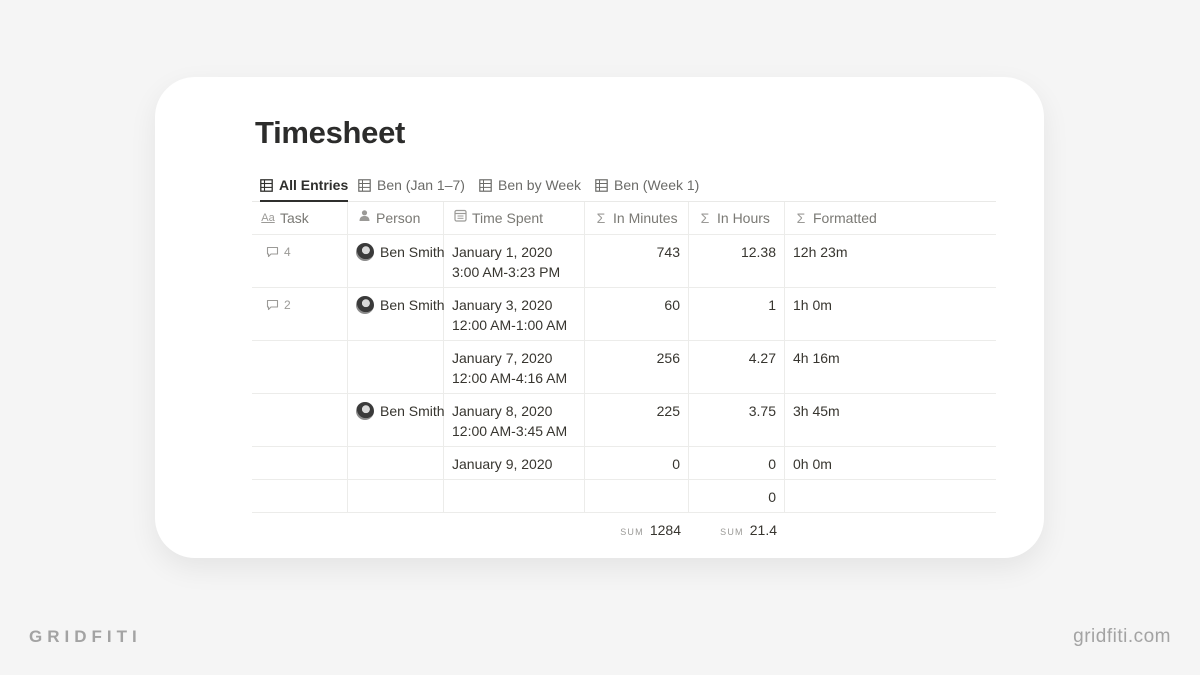 The height and width of the screenshot is (675, 1200). What do you see at coordinates (514, 420) in the screenshot?
I see `time-spent-cell: January 8, 2020 12:00 AM‑3:45 AM` at bounding box center [514, 420].